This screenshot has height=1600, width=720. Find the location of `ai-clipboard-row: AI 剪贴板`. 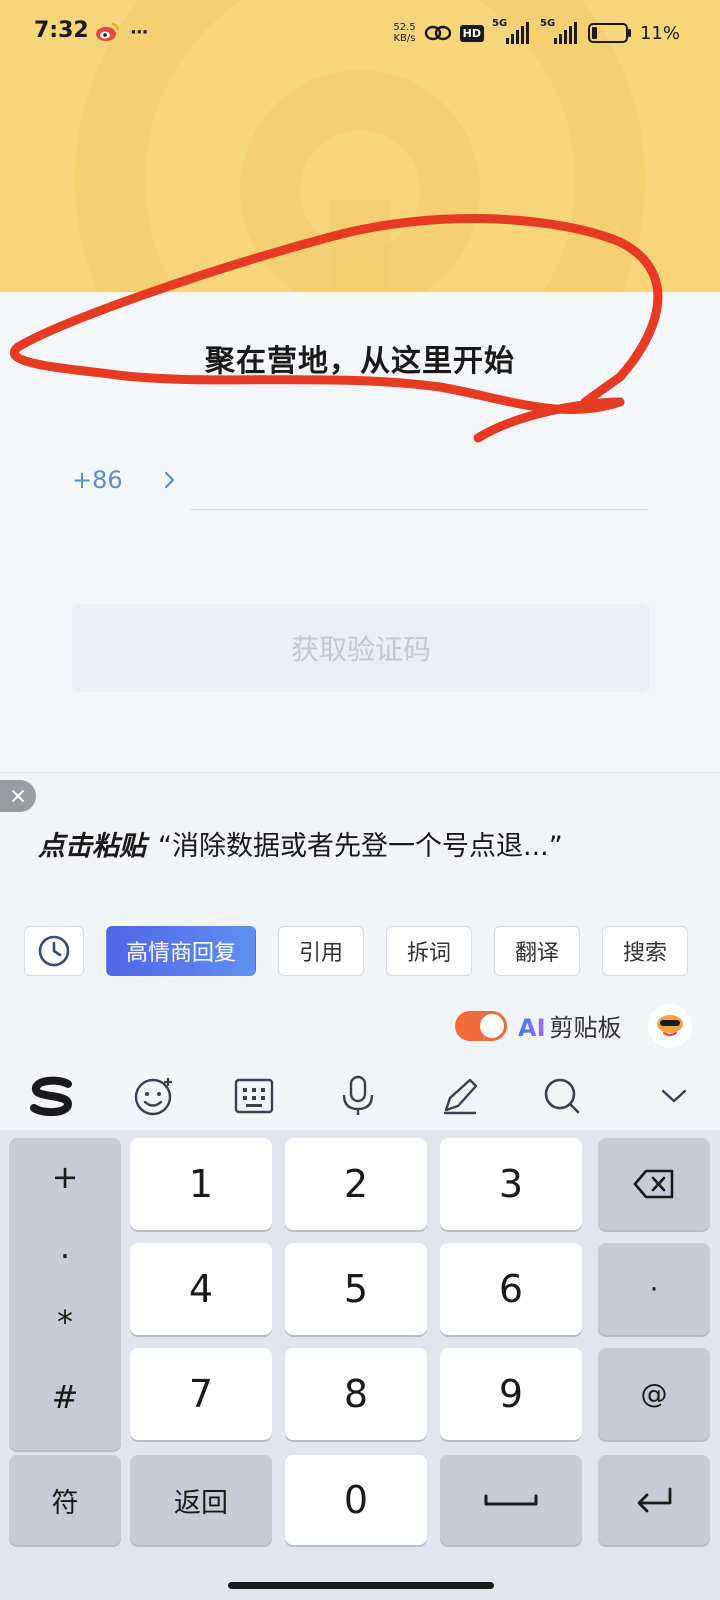

ai-clipboard-row: AI 剪贴板 is located at coordinates (360, 1027).